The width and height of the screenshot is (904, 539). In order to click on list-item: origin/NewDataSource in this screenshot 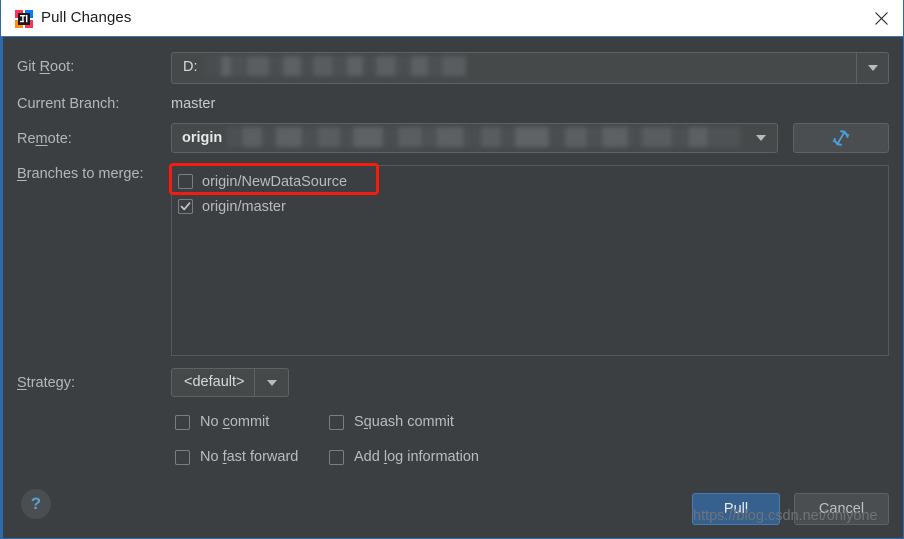, I will do `click(530, 181)`.